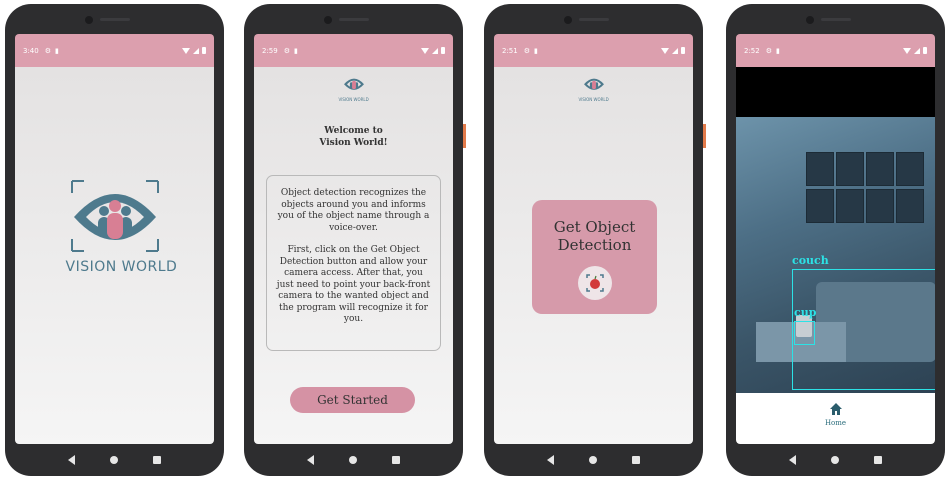 The height and width of the screenshot is (478, 949). What do you see at coordinates (835, 423) in the screenshot?
I see `home-tab-label: Home` at bounding box center [835, 423].